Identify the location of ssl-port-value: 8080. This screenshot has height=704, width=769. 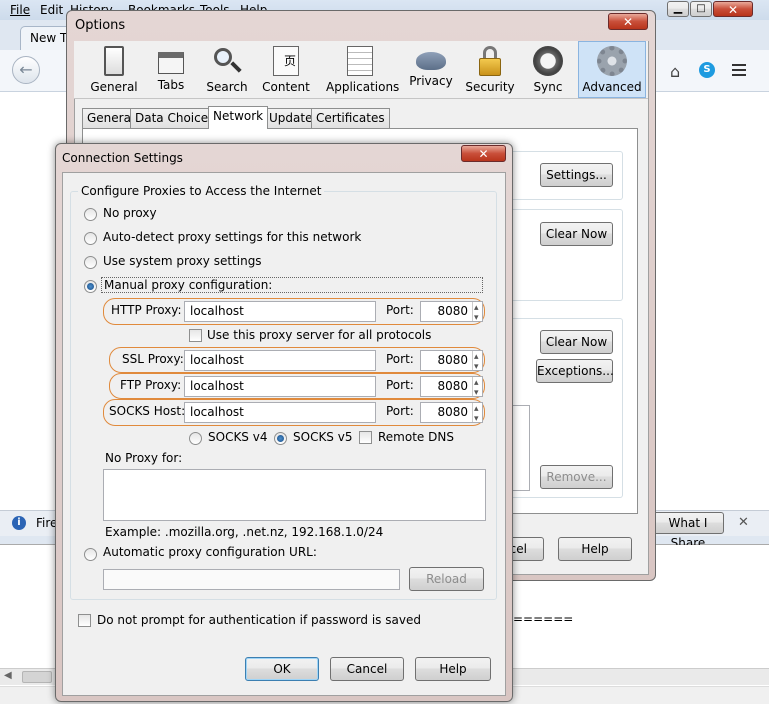
(452, 360).